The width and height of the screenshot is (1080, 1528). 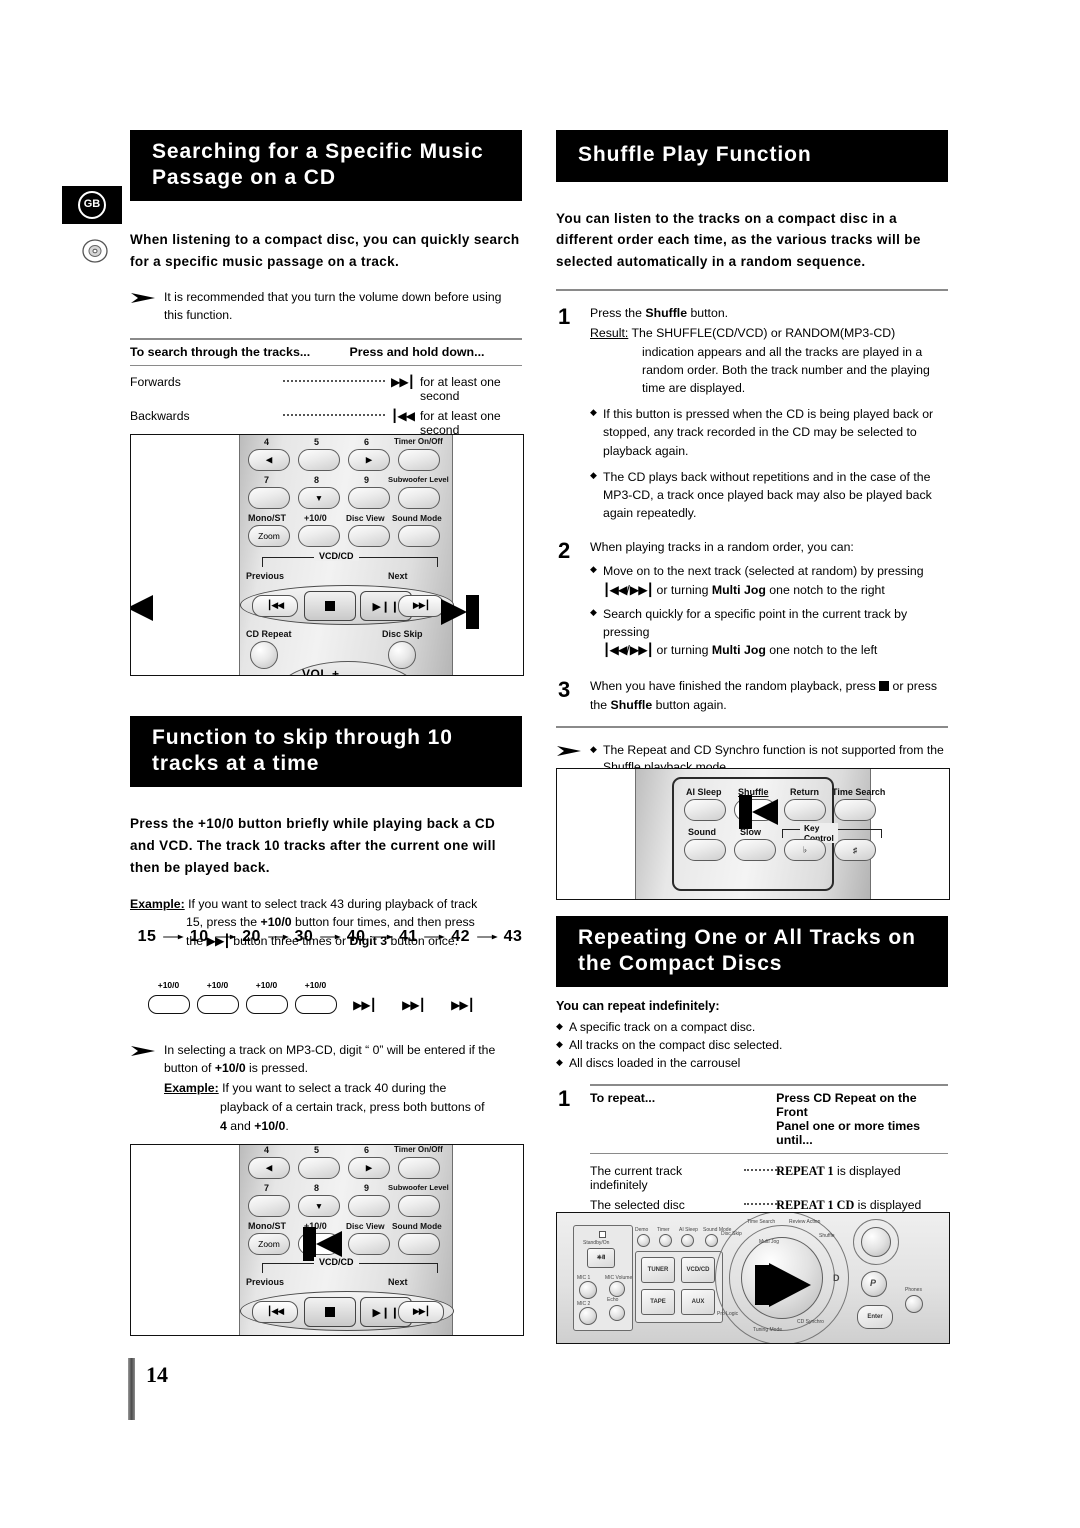 What do you see at coordinates (588, 1290) in the screenshot?
I see `mic1-jack` at bounding box center [588, 1290].